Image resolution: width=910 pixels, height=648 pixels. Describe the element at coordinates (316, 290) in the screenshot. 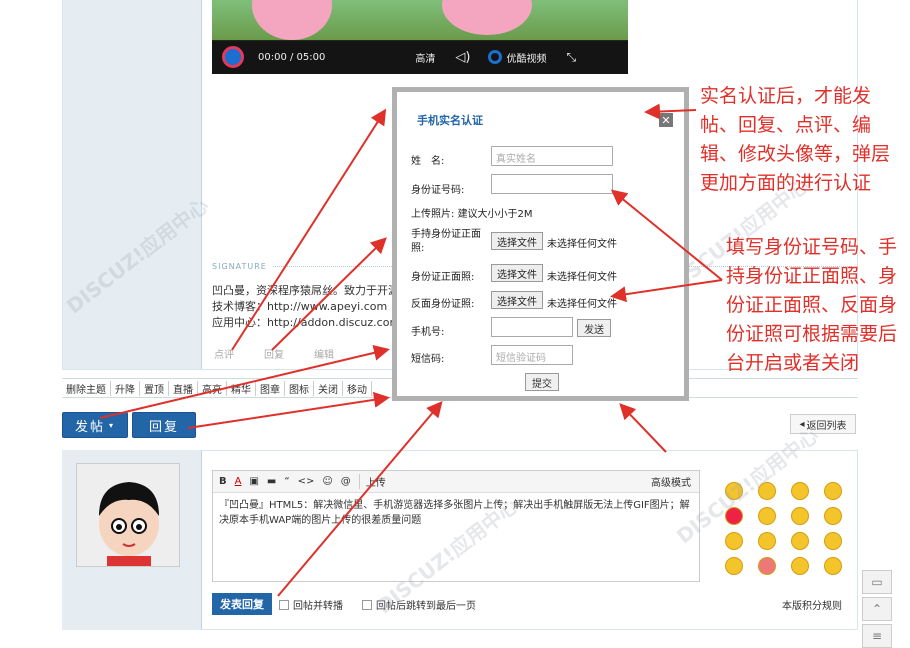

I see `signature-line-1: 凹凸曼，资深程序猿屌丝。致力于开源系统` at that location.